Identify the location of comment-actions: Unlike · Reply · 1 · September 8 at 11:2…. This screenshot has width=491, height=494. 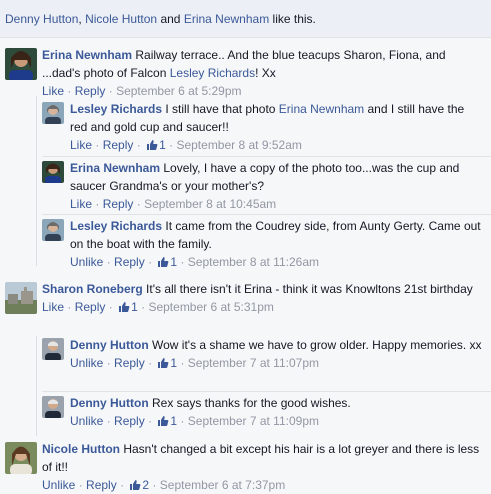
(276, 262).